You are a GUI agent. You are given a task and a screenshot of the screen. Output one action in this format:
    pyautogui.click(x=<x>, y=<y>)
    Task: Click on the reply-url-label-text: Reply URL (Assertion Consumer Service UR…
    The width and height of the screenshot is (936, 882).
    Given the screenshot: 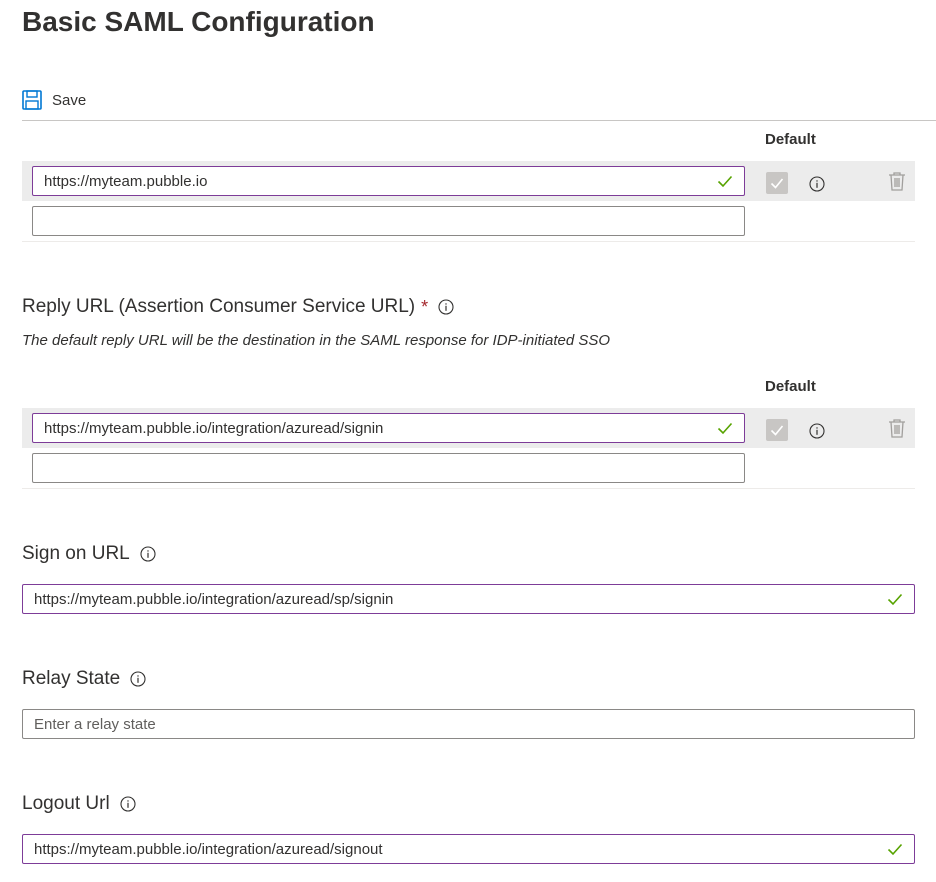 What is the action you would take?
    pyautogui.click(x=219, y=306)
    